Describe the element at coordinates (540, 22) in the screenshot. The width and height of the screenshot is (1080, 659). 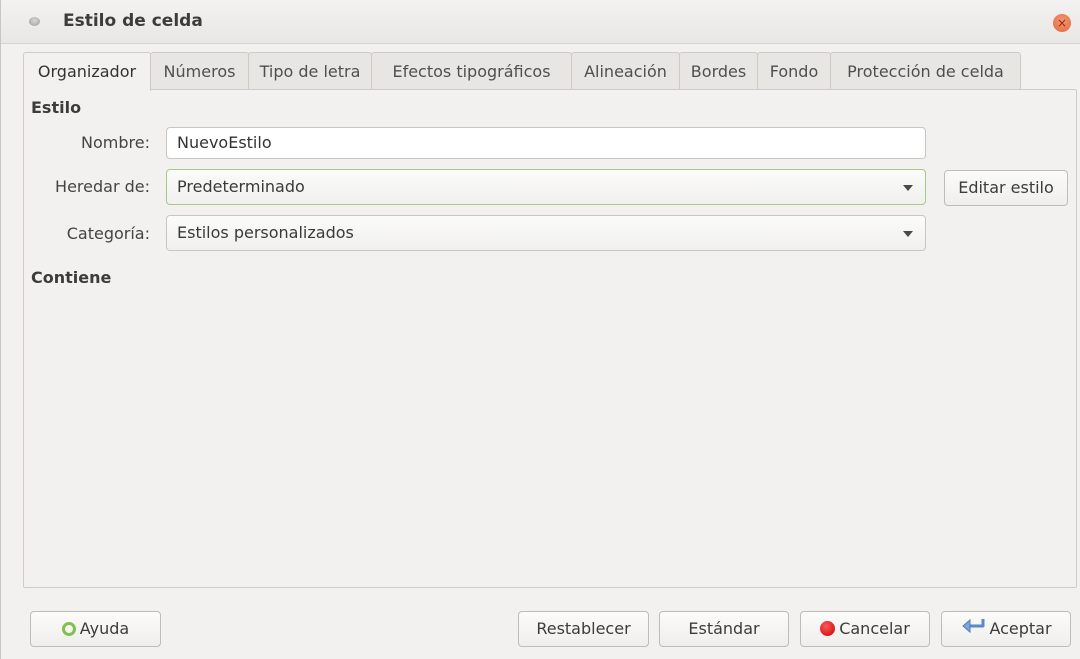
I see `title-bar: Estilo de celda ×` at that location.